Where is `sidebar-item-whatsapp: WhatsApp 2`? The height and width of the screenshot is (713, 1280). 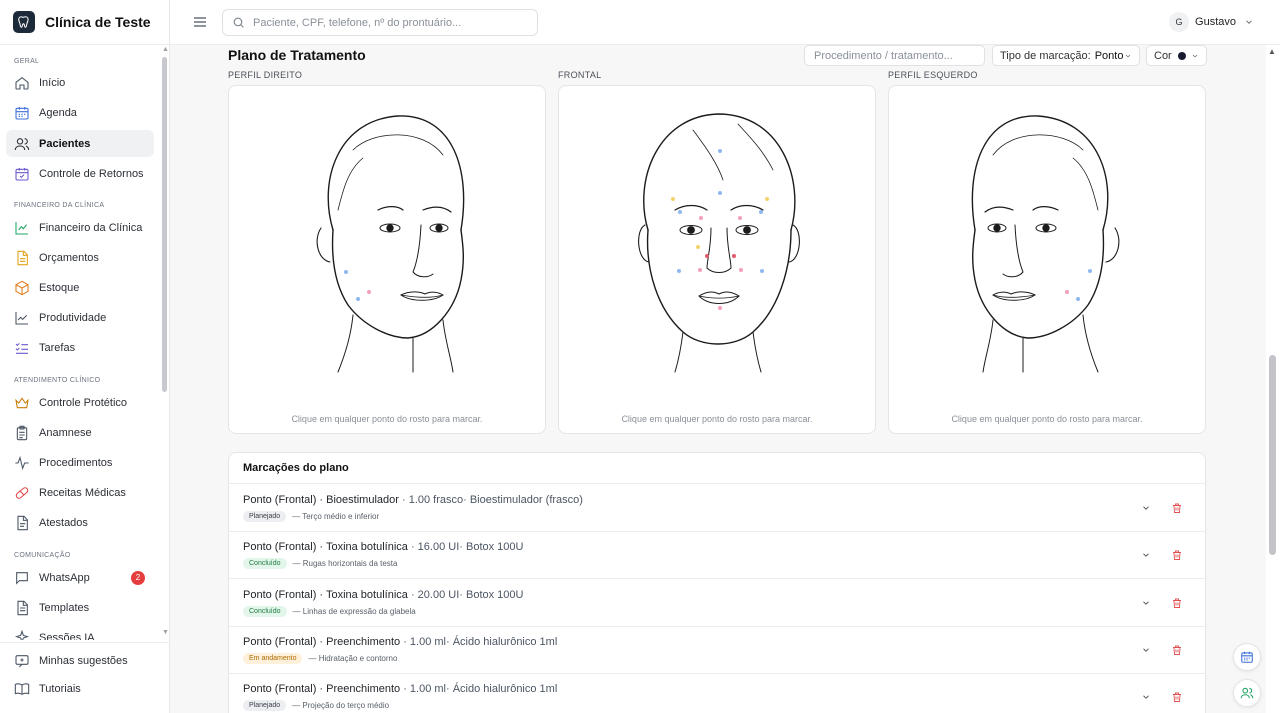 sidebar-item-whatsapp: WhatsApp 2 is located at coordinates (80, 577).